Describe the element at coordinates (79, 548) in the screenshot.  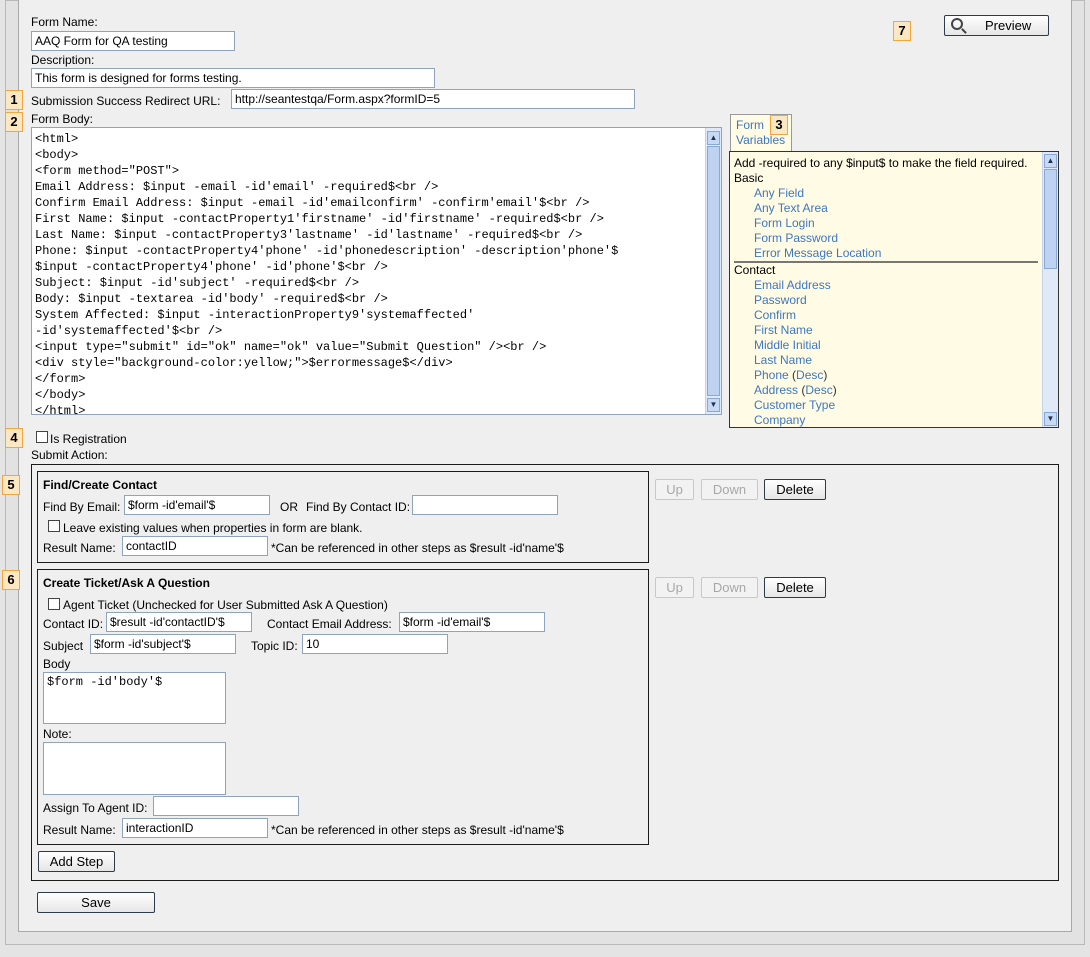
I see `result-name-label: Result Name:` at that location.